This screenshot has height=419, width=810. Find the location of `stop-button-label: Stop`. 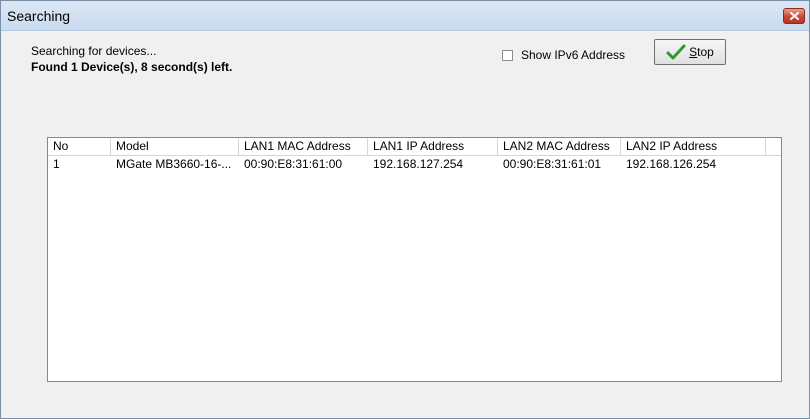

stop-button-label: Stop is located at coordinates (701, 52).